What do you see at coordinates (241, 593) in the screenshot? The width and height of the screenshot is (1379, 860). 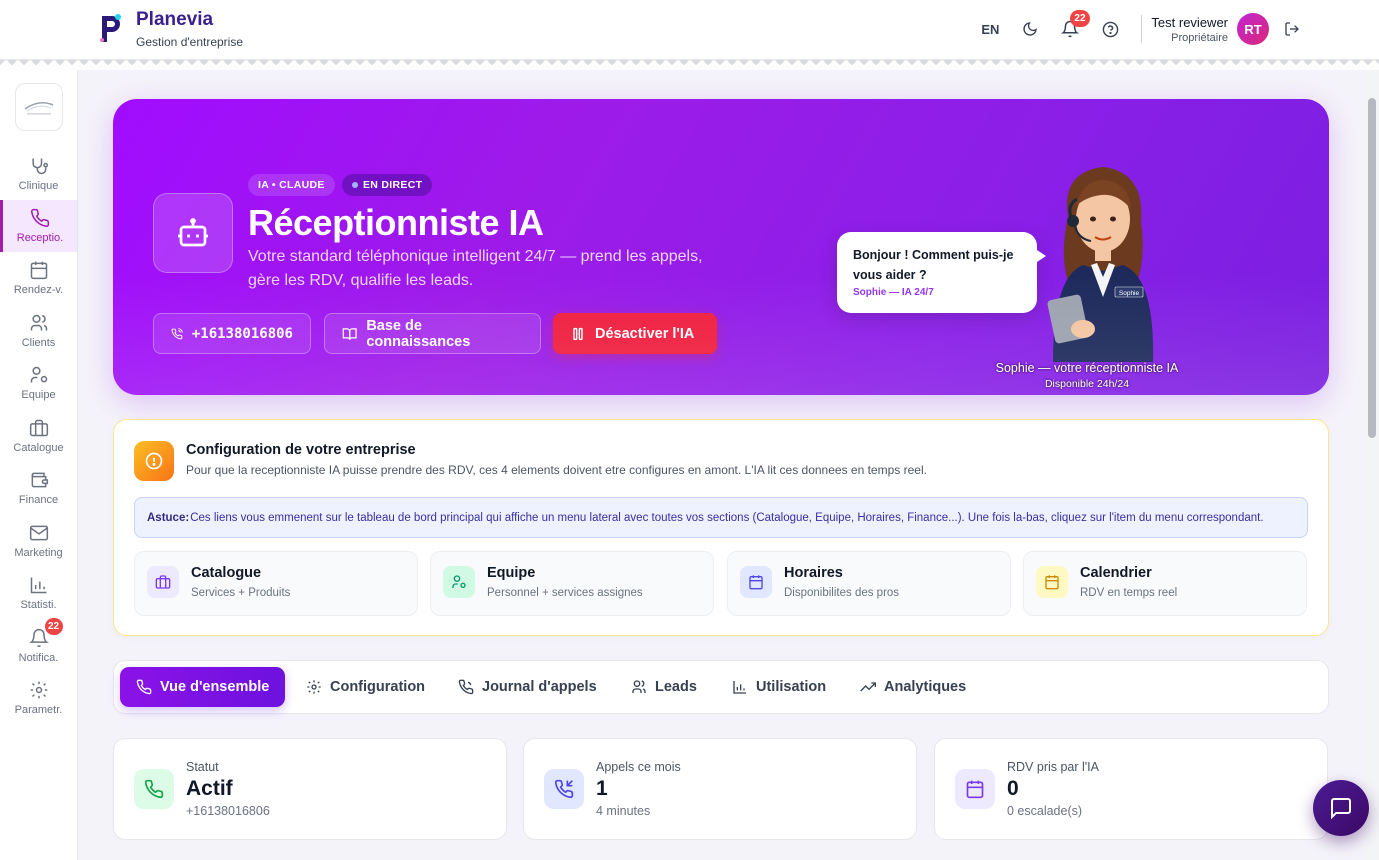 I see `setup-subtitle: Services + Produits` at bounding box center [241, 593].